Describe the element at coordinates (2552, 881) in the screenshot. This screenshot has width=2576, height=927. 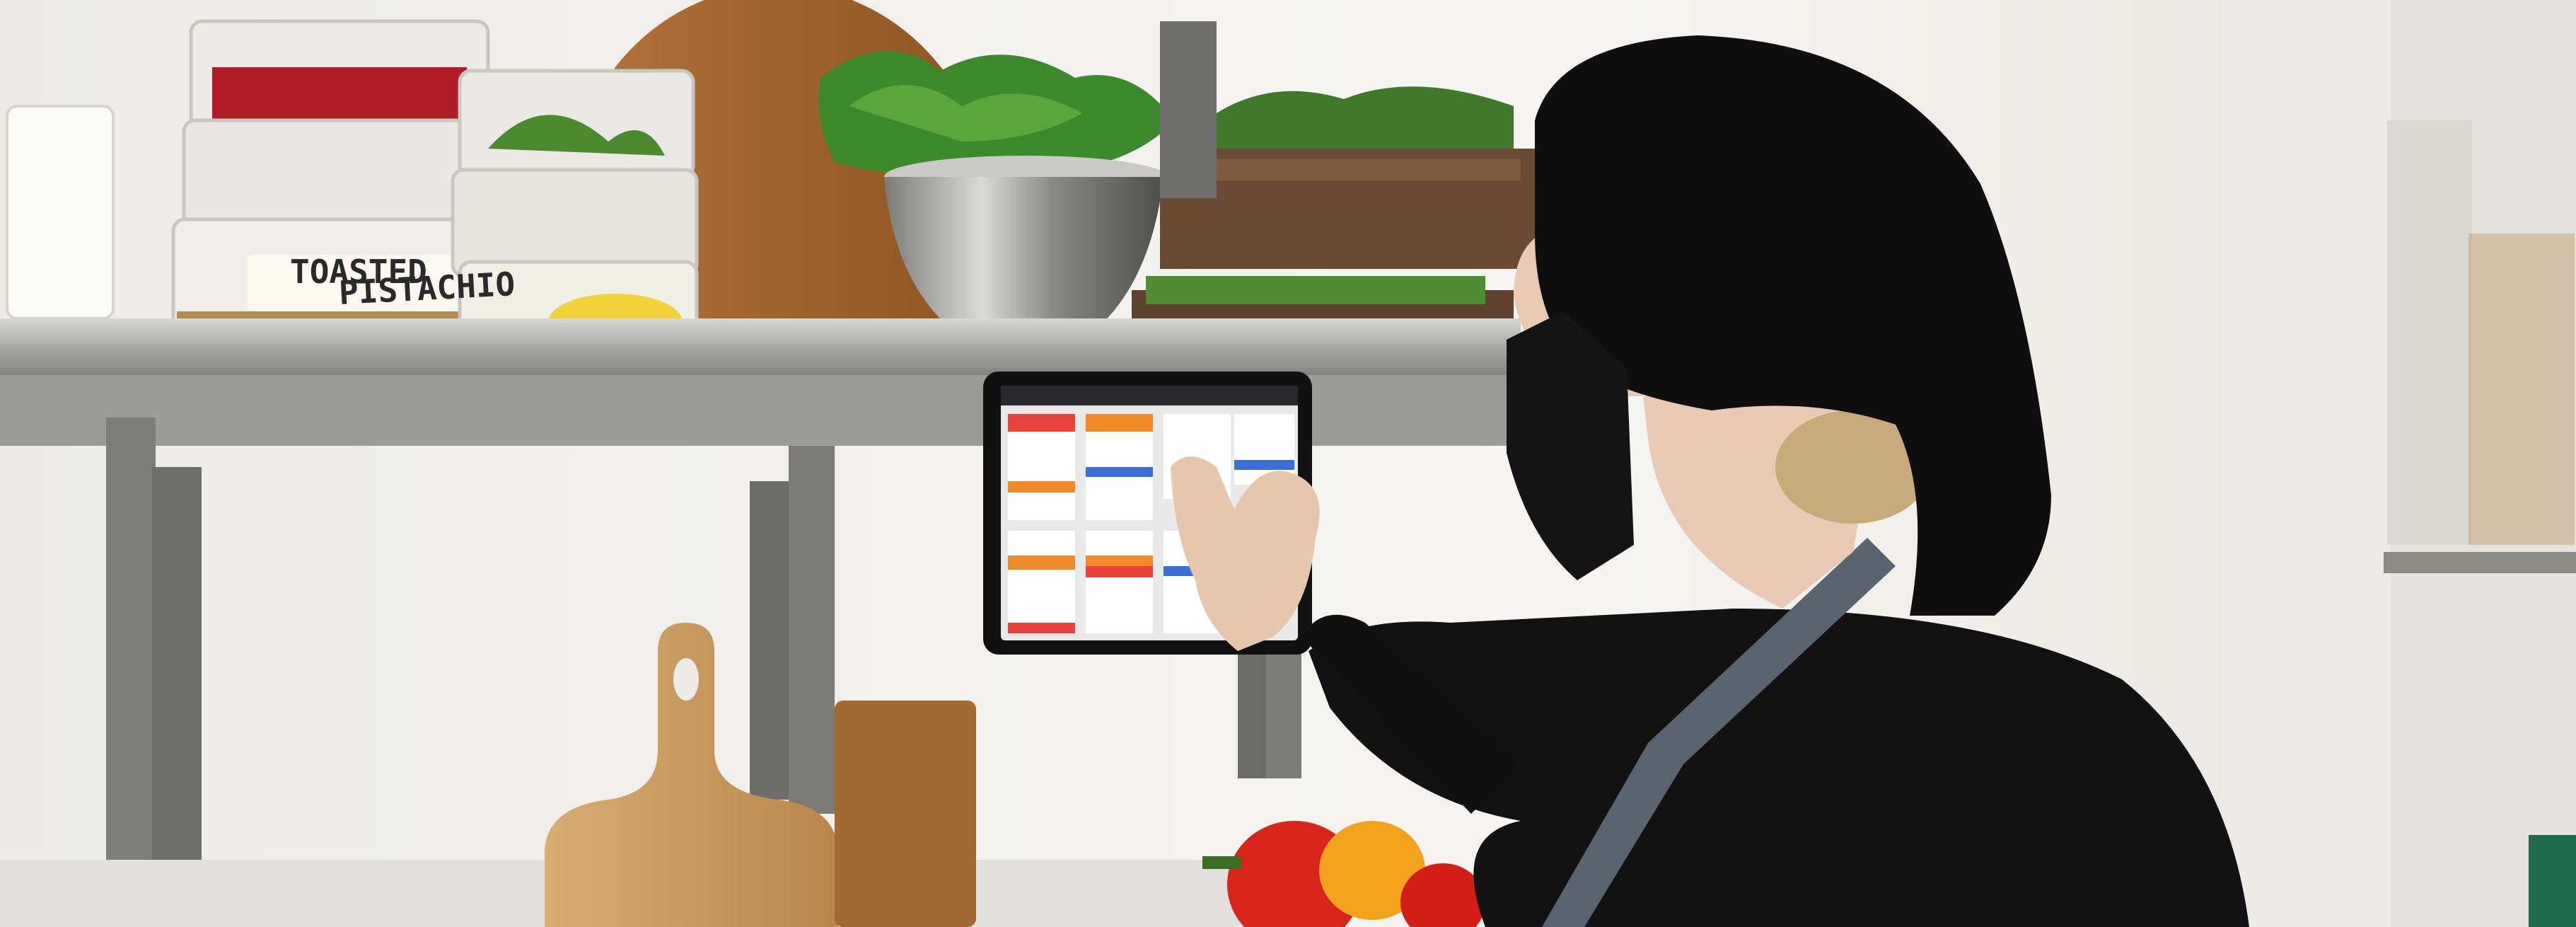
I see `green-bin` at that location.